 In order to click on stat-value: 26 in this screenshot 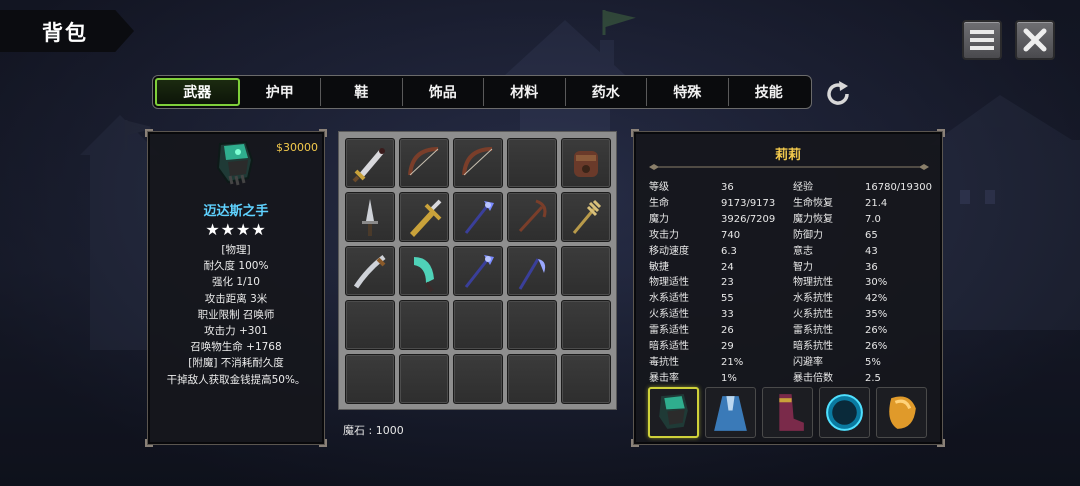, I will do `click(727, 331)`.